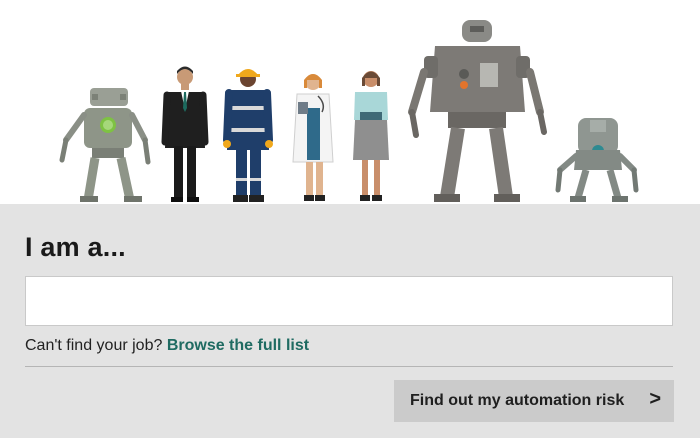 This screenshot has width=700, height=438. What do you see at coordinates (655, 399) in the screenshot?
I see `chevron-right-icon: >` at bounding box center [655, 399].